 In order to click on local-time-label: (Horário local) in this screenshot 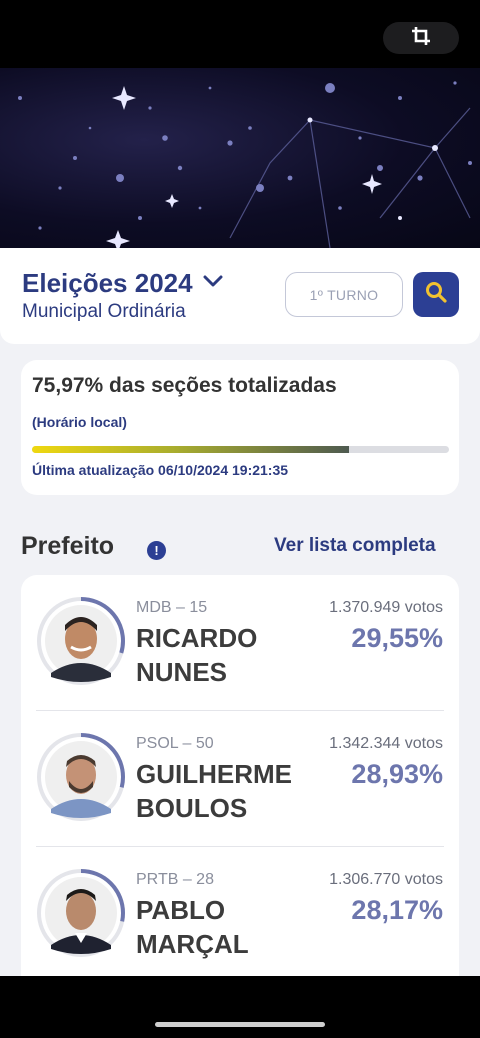, I will do `click(79, 422)`.